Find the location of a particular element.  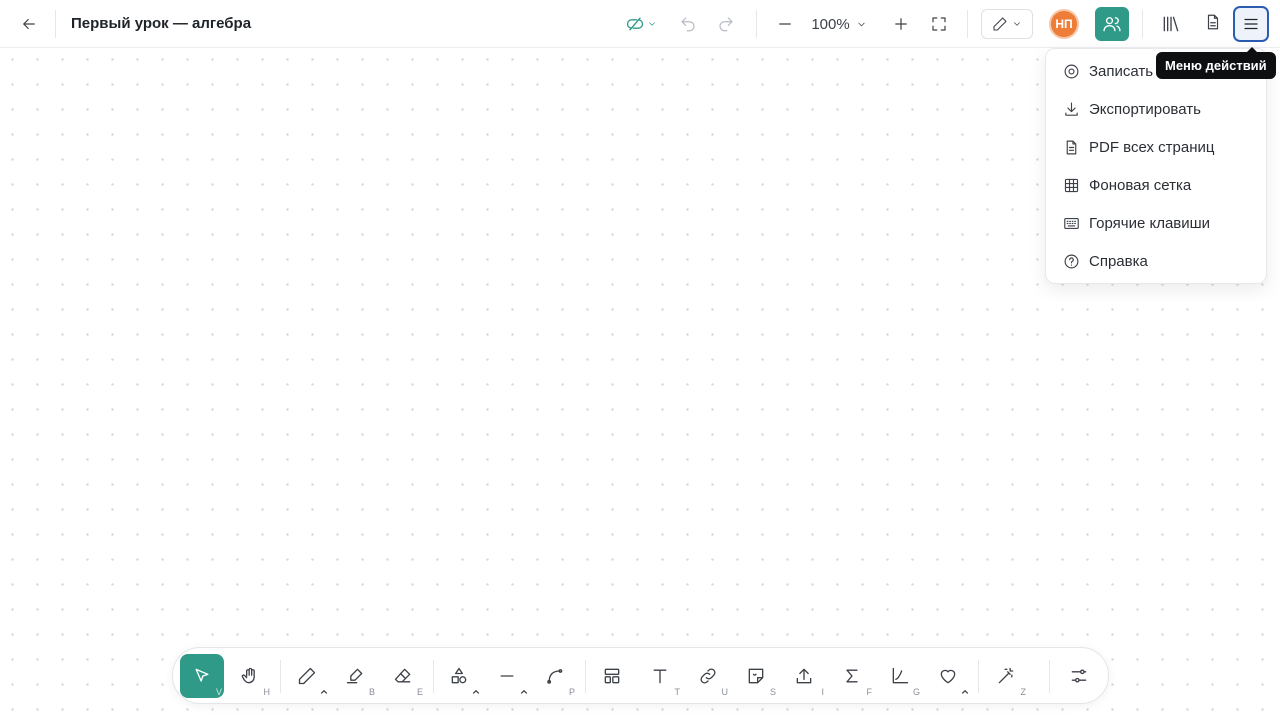

keyboard-icon is located at coordinates (1071, 223).